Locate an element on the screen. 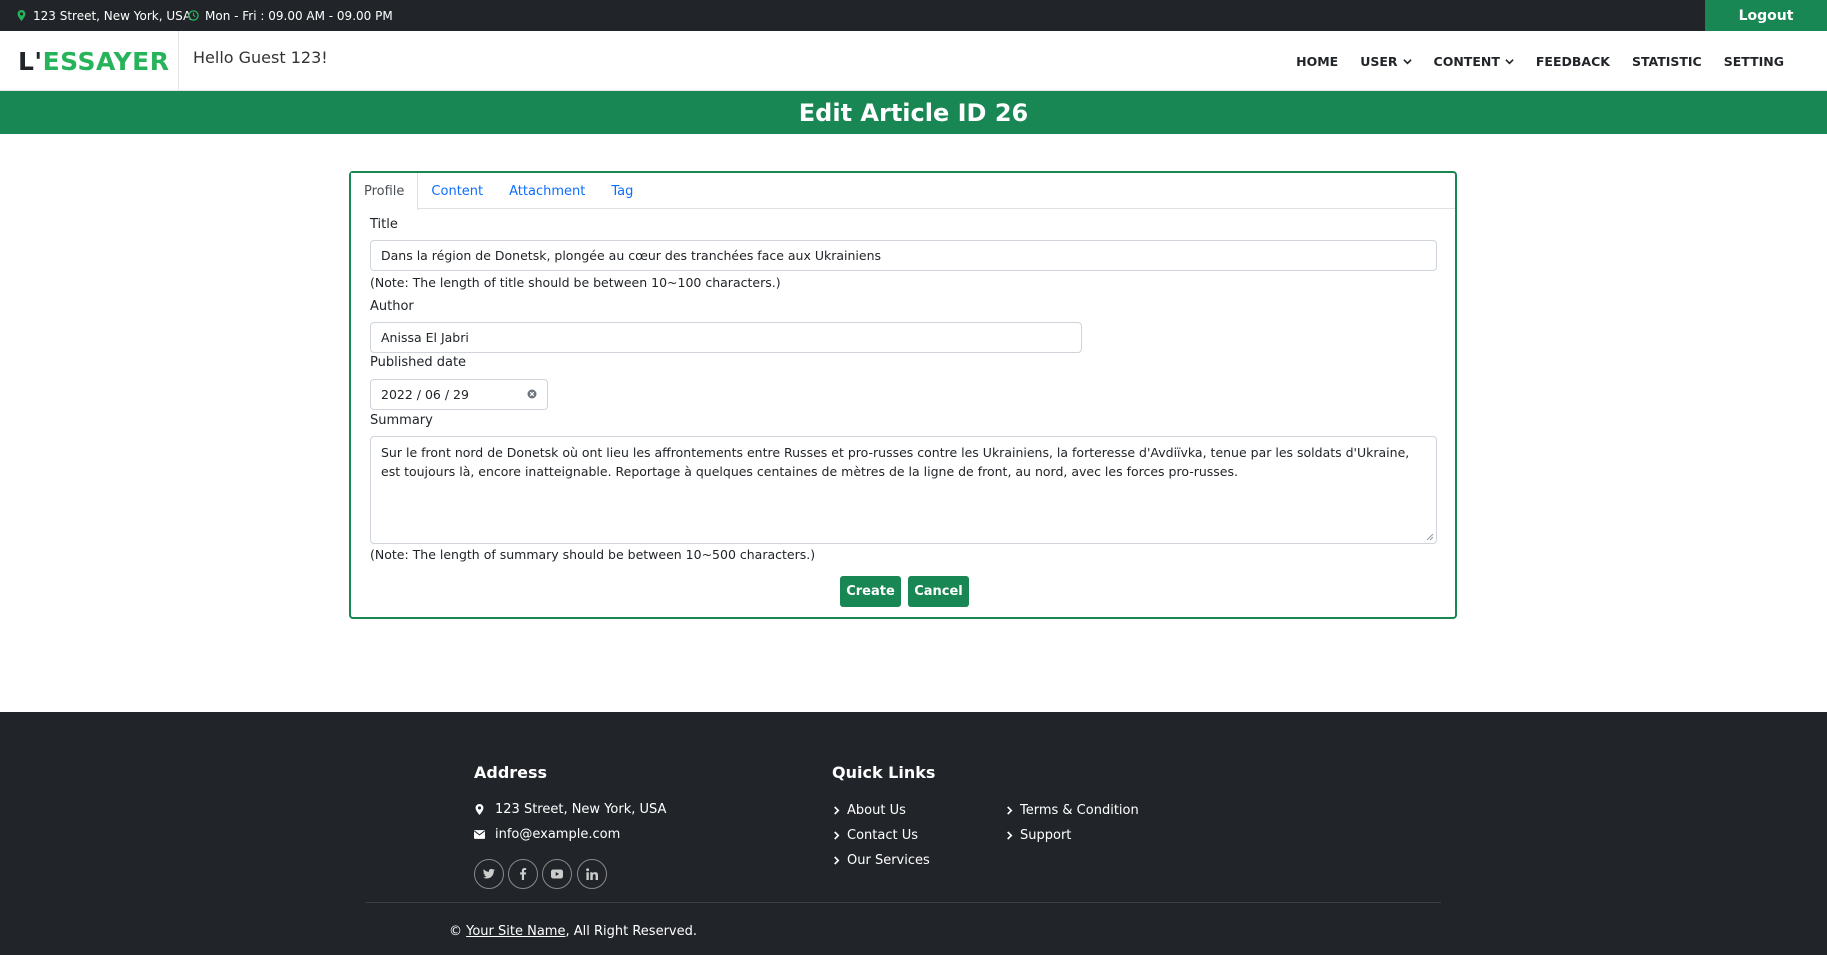 This screenshot has width=1827, height=955. summary-label: Summary is located at coordinates (401, 420).